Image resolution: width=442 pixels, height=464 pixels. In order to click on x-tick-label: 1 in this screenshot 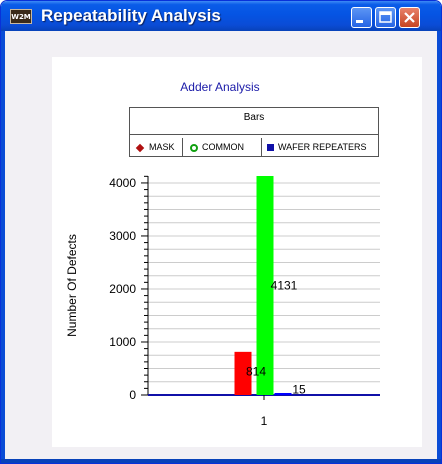, I will do `click(264, 421)`.